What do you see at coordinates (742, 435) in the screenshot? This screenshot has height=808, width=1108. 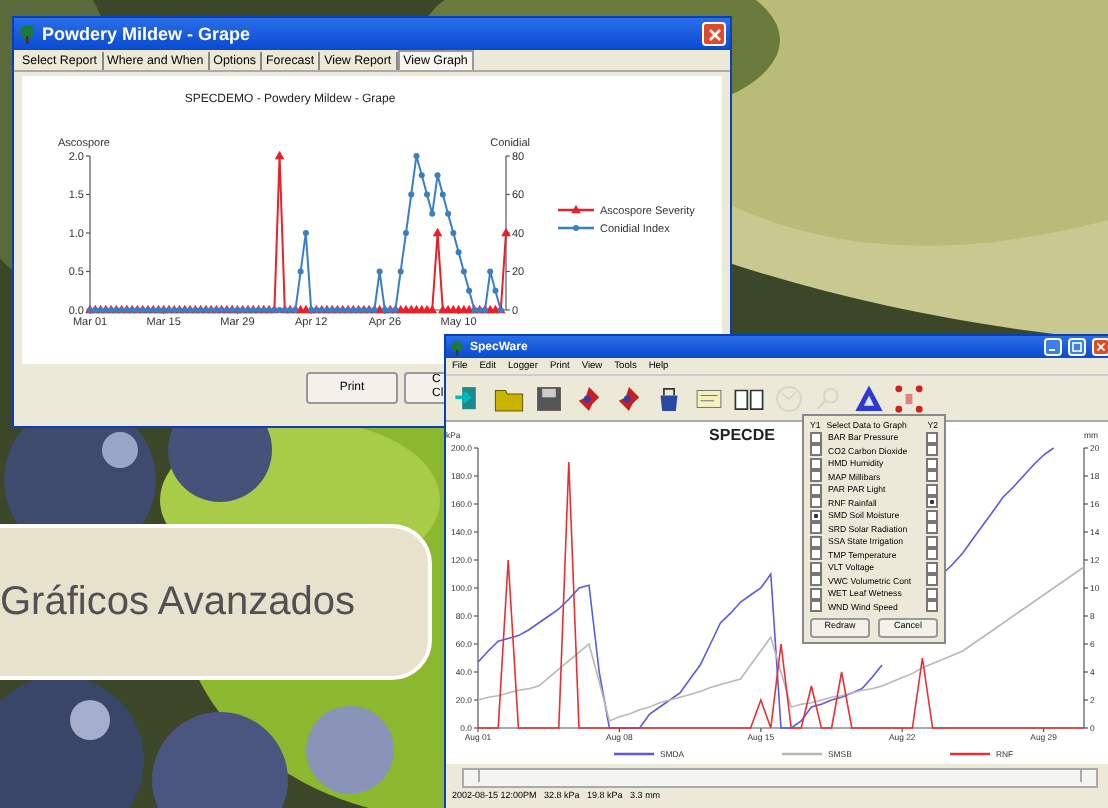 I see `chart-title: SPECDE` at bounding box center [742, 435].